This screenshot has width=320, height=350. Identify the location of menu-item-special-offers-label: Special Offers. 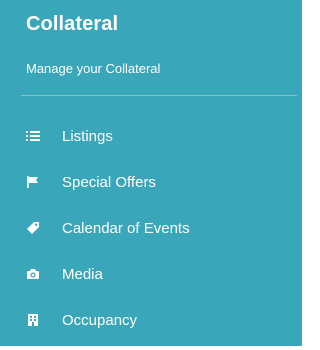
(109, 182).